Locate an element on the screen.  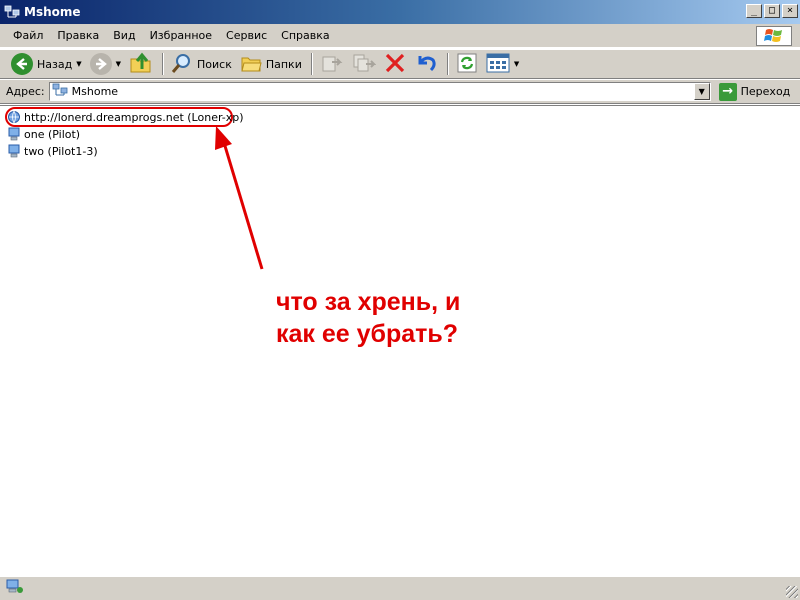
up-button is located at coordinates (141, 64).